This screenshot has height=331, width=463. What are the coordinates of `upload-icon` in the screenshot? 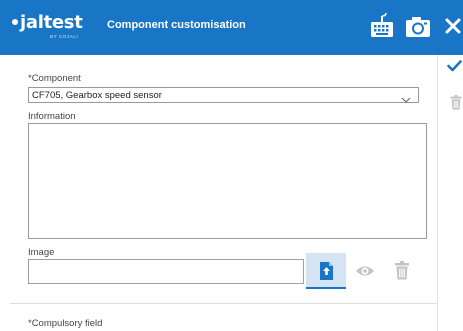 It's located at (326, 271).